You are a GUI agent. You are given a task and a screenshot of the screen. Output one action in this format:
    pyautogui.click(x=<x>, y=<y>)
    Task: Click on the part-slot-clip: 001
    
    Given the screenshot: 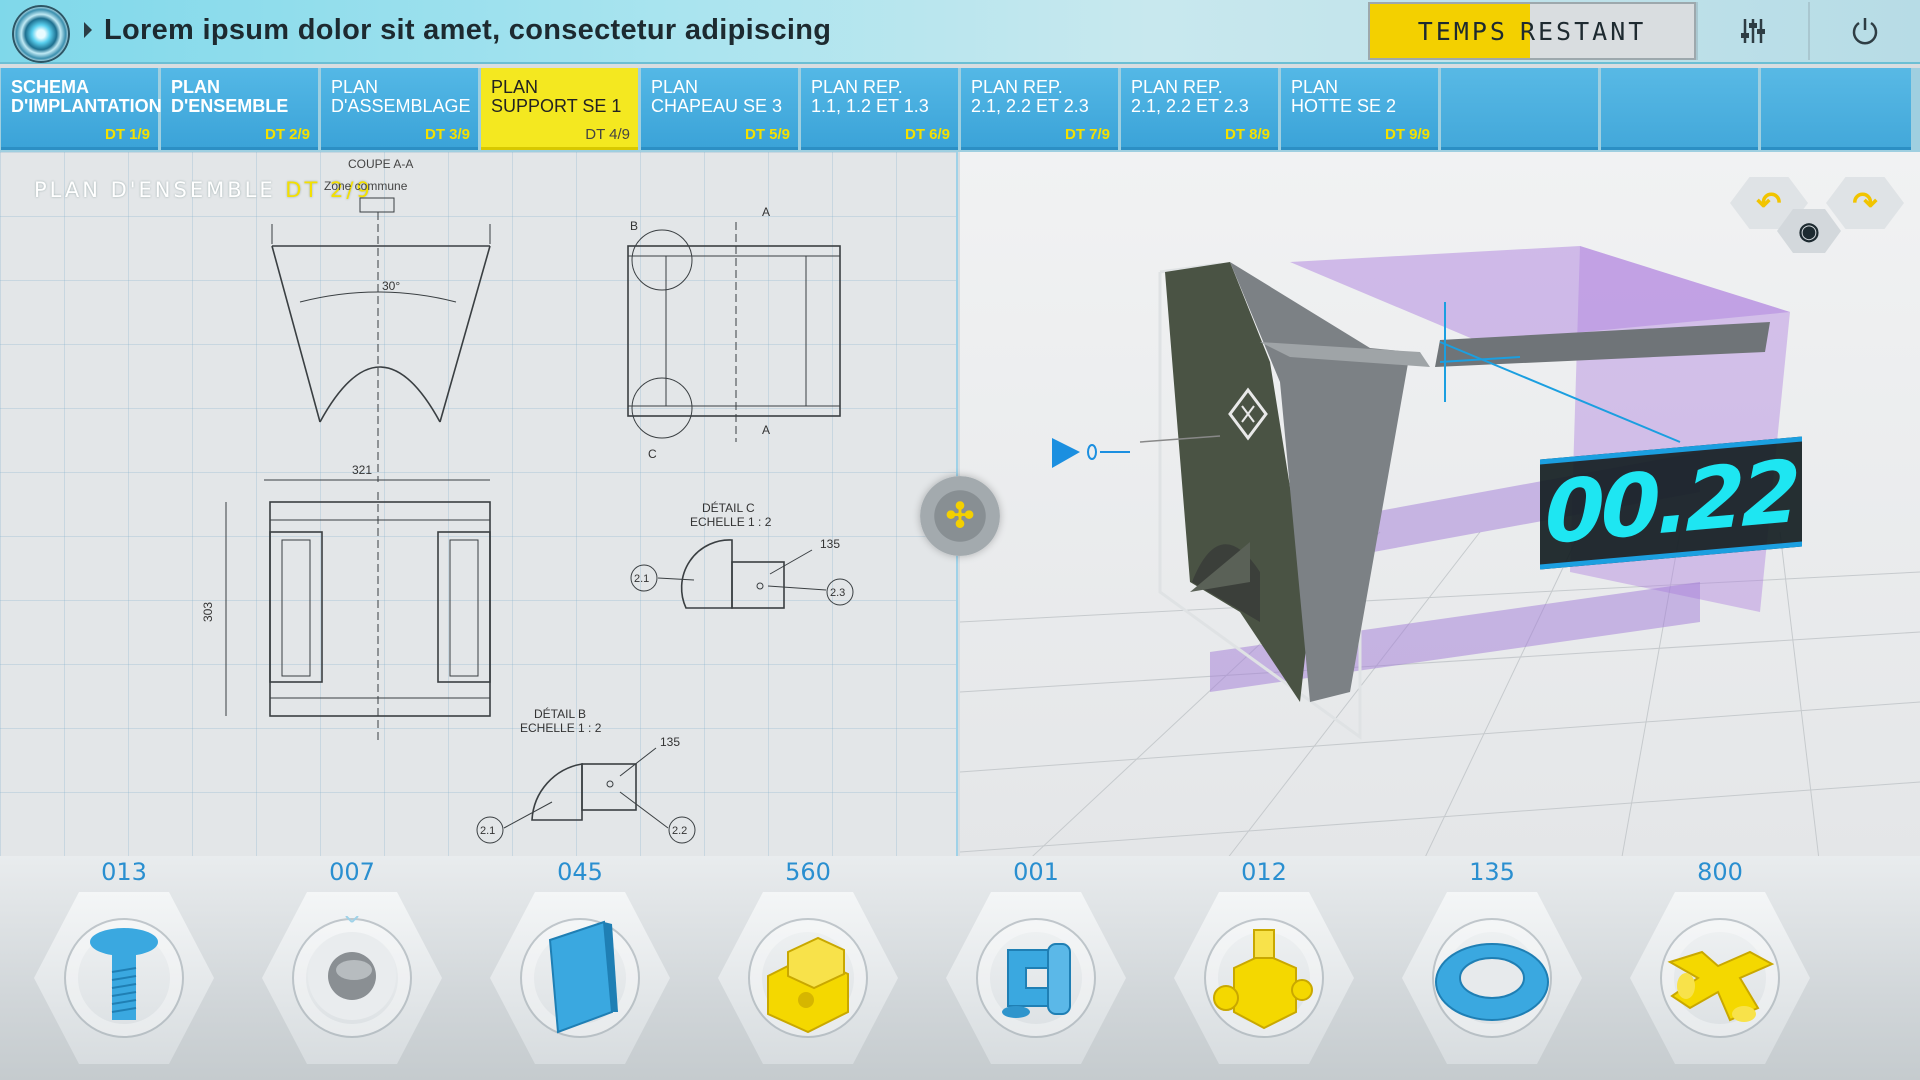 What is the action you would take?
    pyautogui.click(x=1036, y=968)
    